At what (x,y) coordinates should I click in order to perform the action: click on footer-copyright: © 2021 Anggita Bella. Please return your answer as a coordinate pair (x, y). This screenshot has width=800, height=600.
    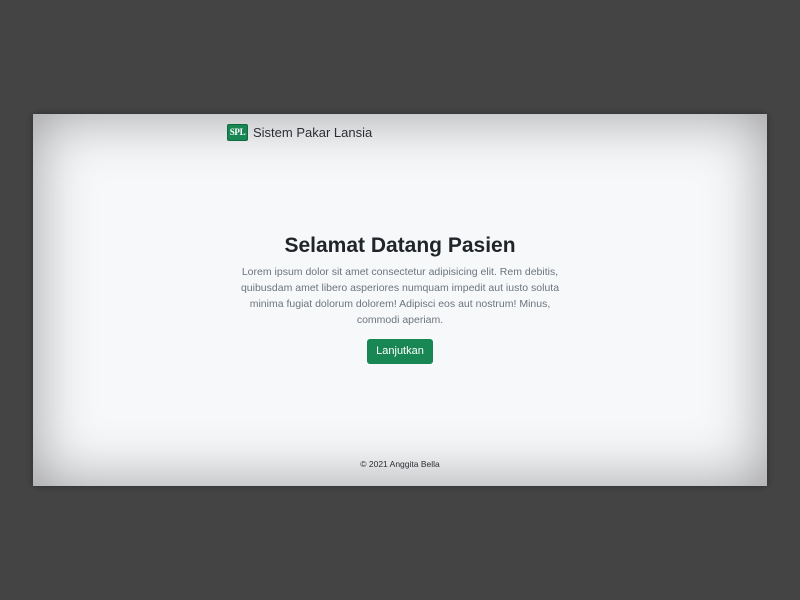
    Looking at the image, I should click on (400, 464).